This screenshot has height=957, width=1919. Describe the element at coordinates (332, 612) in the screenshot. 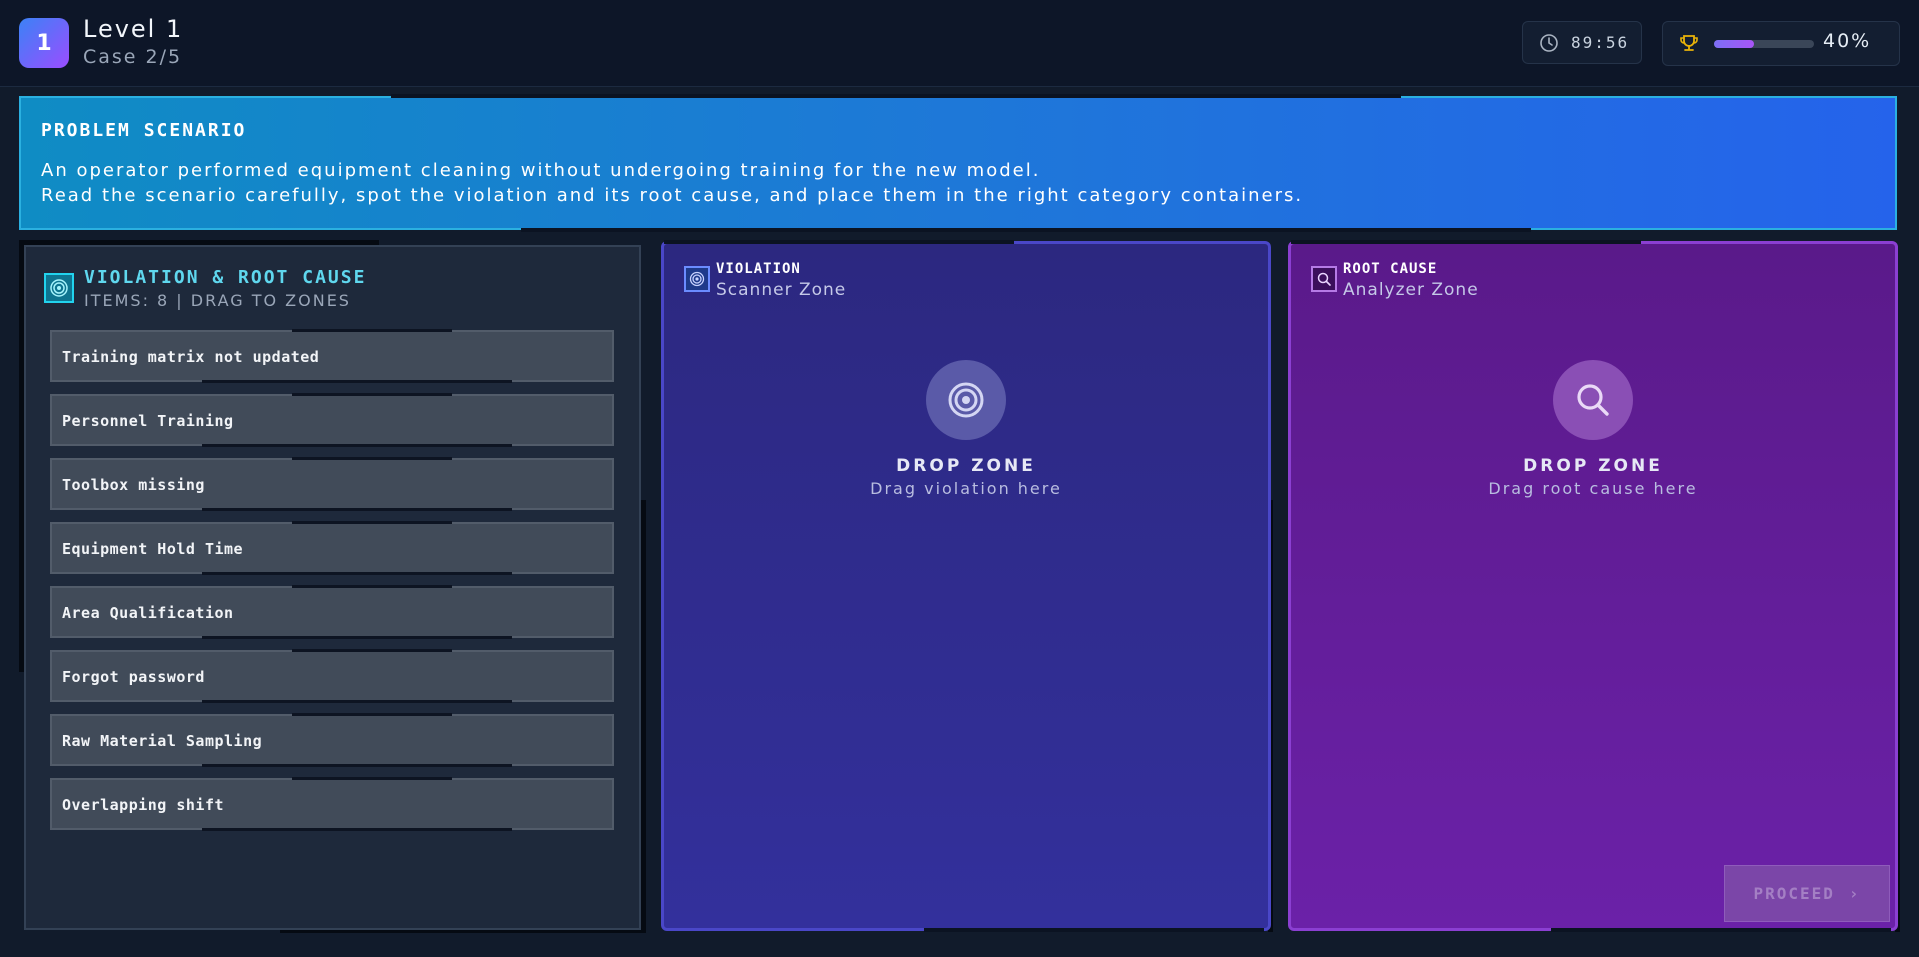

I see `draggable-item: Area Qualification` at that location.